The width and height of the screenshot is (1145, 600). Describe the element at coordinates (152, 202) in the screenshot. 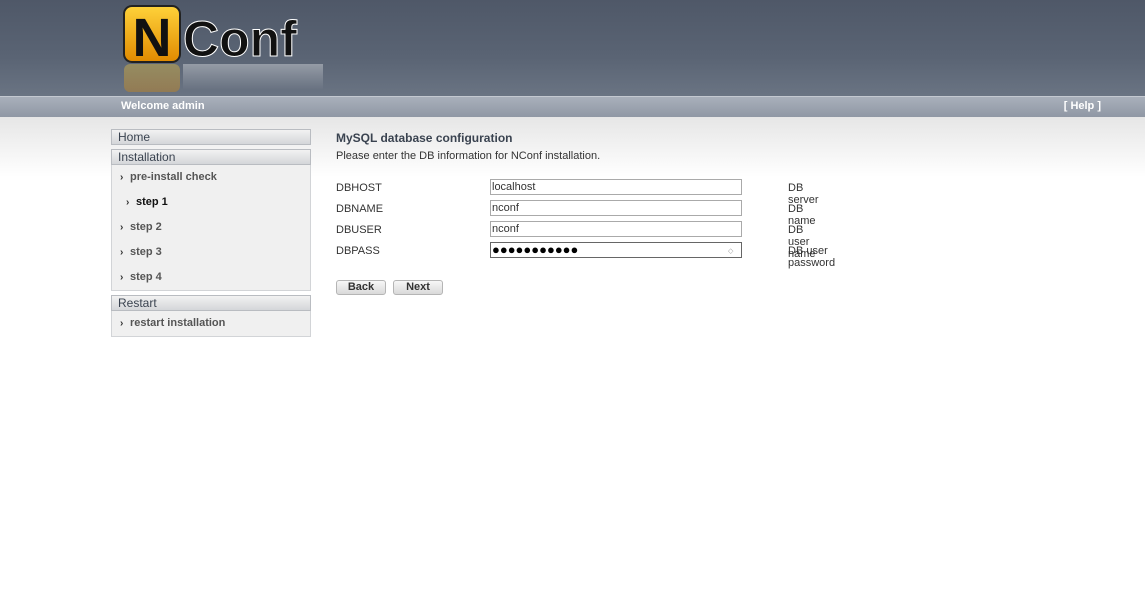

I see `sidebar-item-label: step 1` at that location.